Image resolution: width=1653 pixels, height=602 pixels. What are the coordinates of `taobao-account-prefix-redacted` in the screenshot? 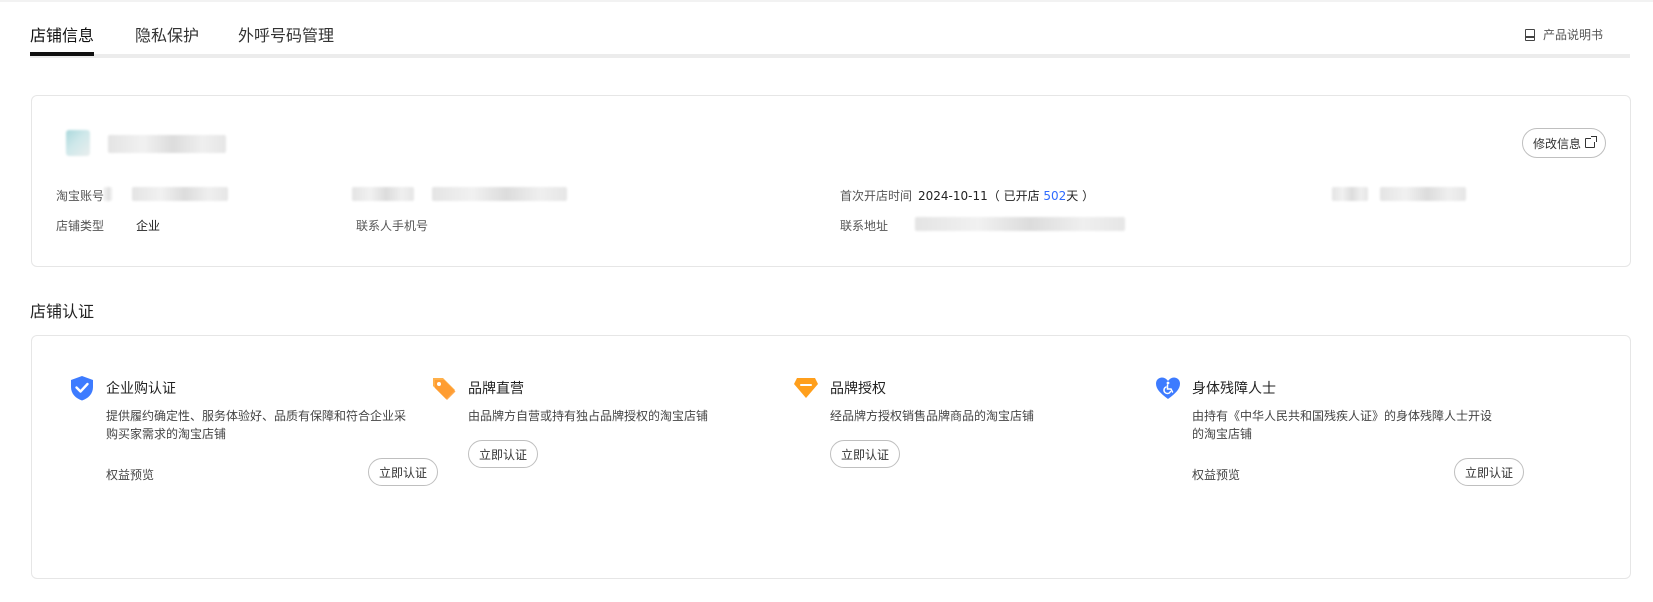 It's located at (108, 194).